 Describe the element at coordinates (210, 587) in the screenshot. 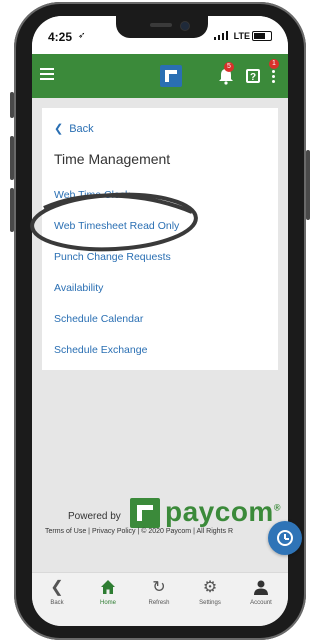

I see `gear-icon: ⚙` at that location.